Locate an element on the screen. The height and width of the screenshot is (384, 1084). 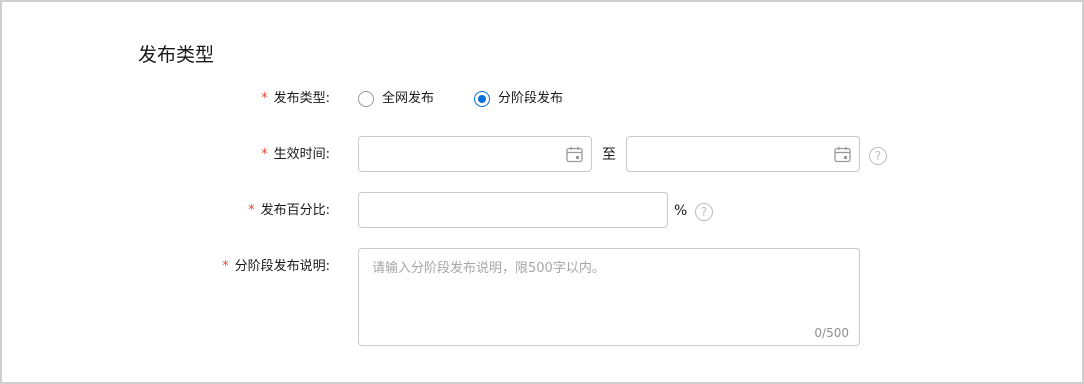
release-type-label: * 发布类型: is located at coordinates (295, 99).